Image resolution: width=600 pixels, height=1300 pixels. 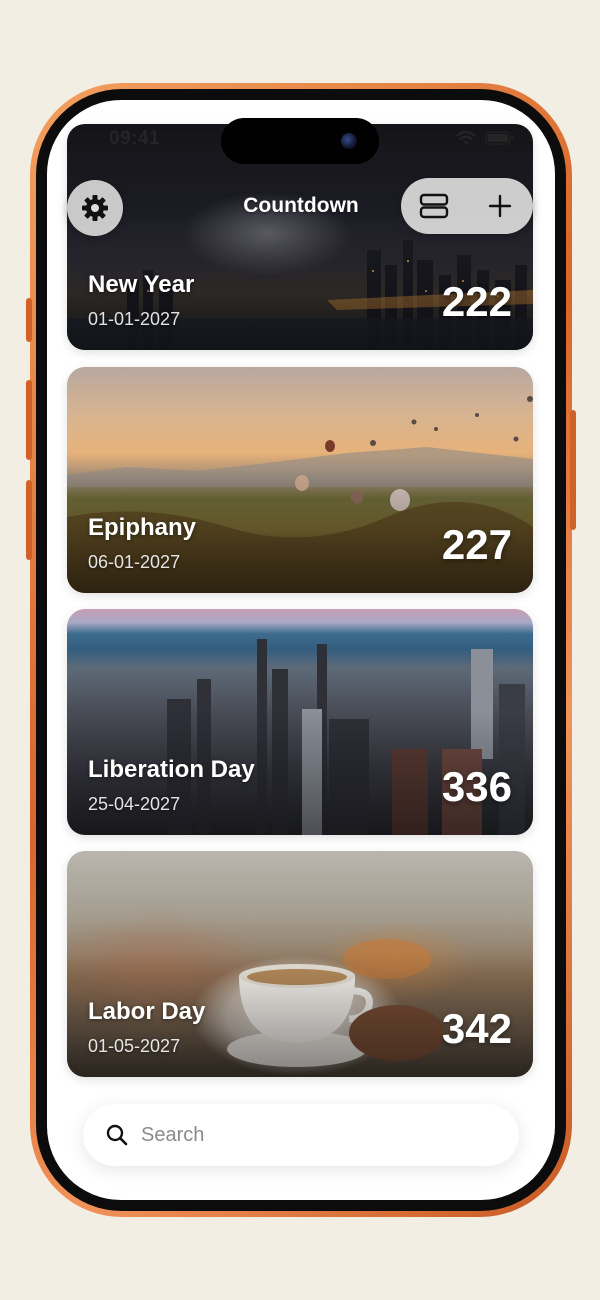 I want to click on add-event-button, so click(x=500, y=206).